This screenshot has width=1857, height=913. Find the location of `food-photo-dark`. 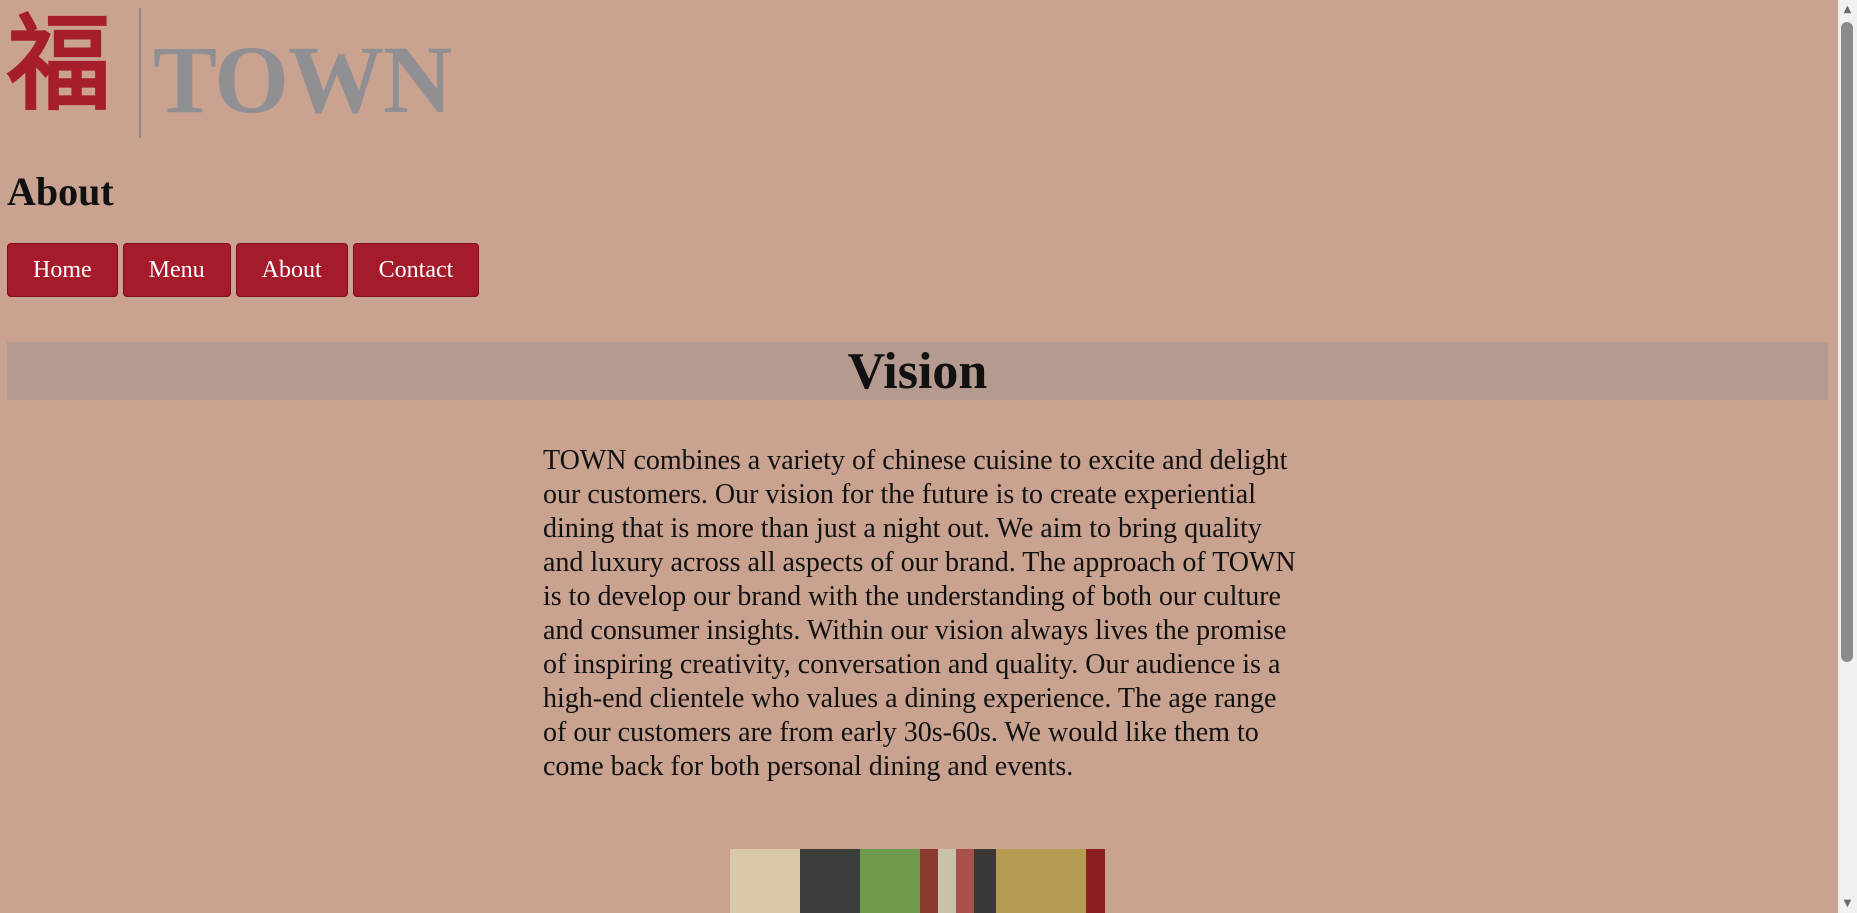

food-photo-dark is located at coordinates (985, 881).